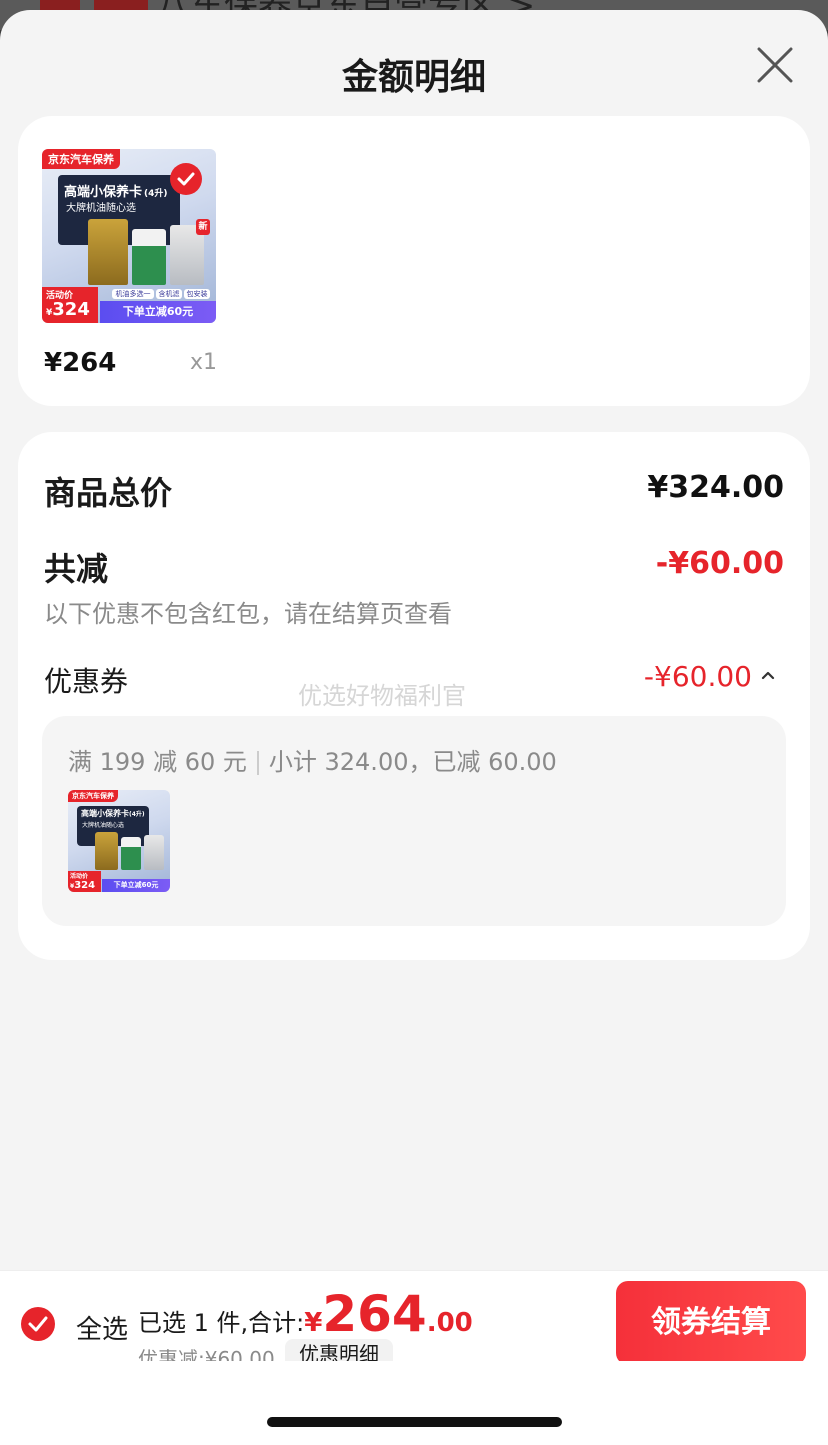 This screenshot has height=1445, width=828. What do you see at coordinates (449, 1323) in the screenshot?
I see `total-decimal: .00` at bounding box center [449, 1323].